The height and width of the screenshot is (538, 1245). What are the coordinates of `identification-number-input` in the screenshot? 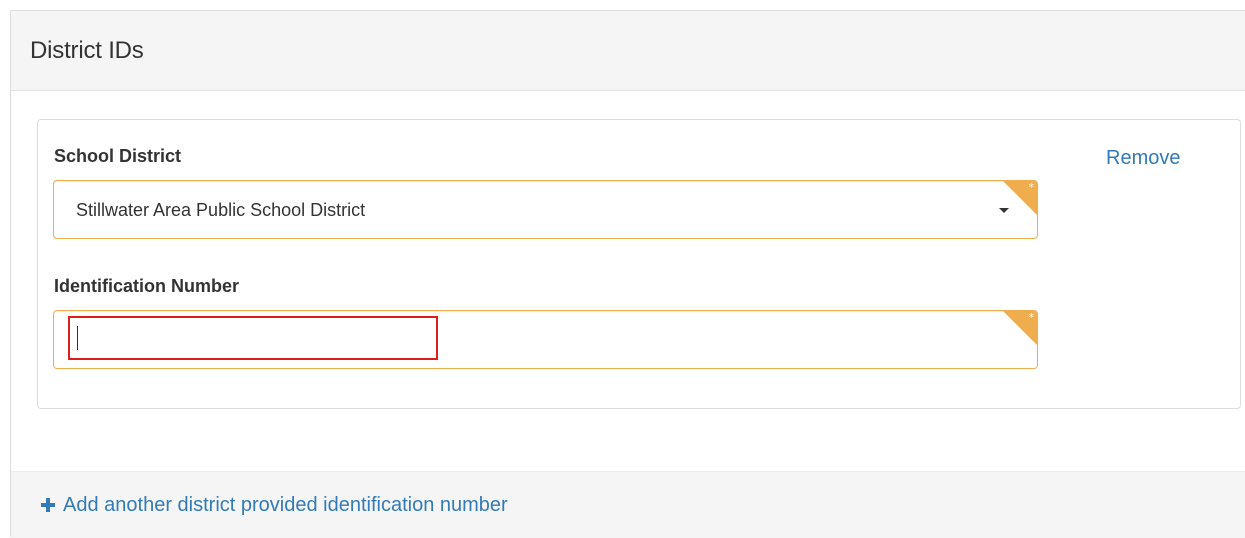 It's located at (545, 339).